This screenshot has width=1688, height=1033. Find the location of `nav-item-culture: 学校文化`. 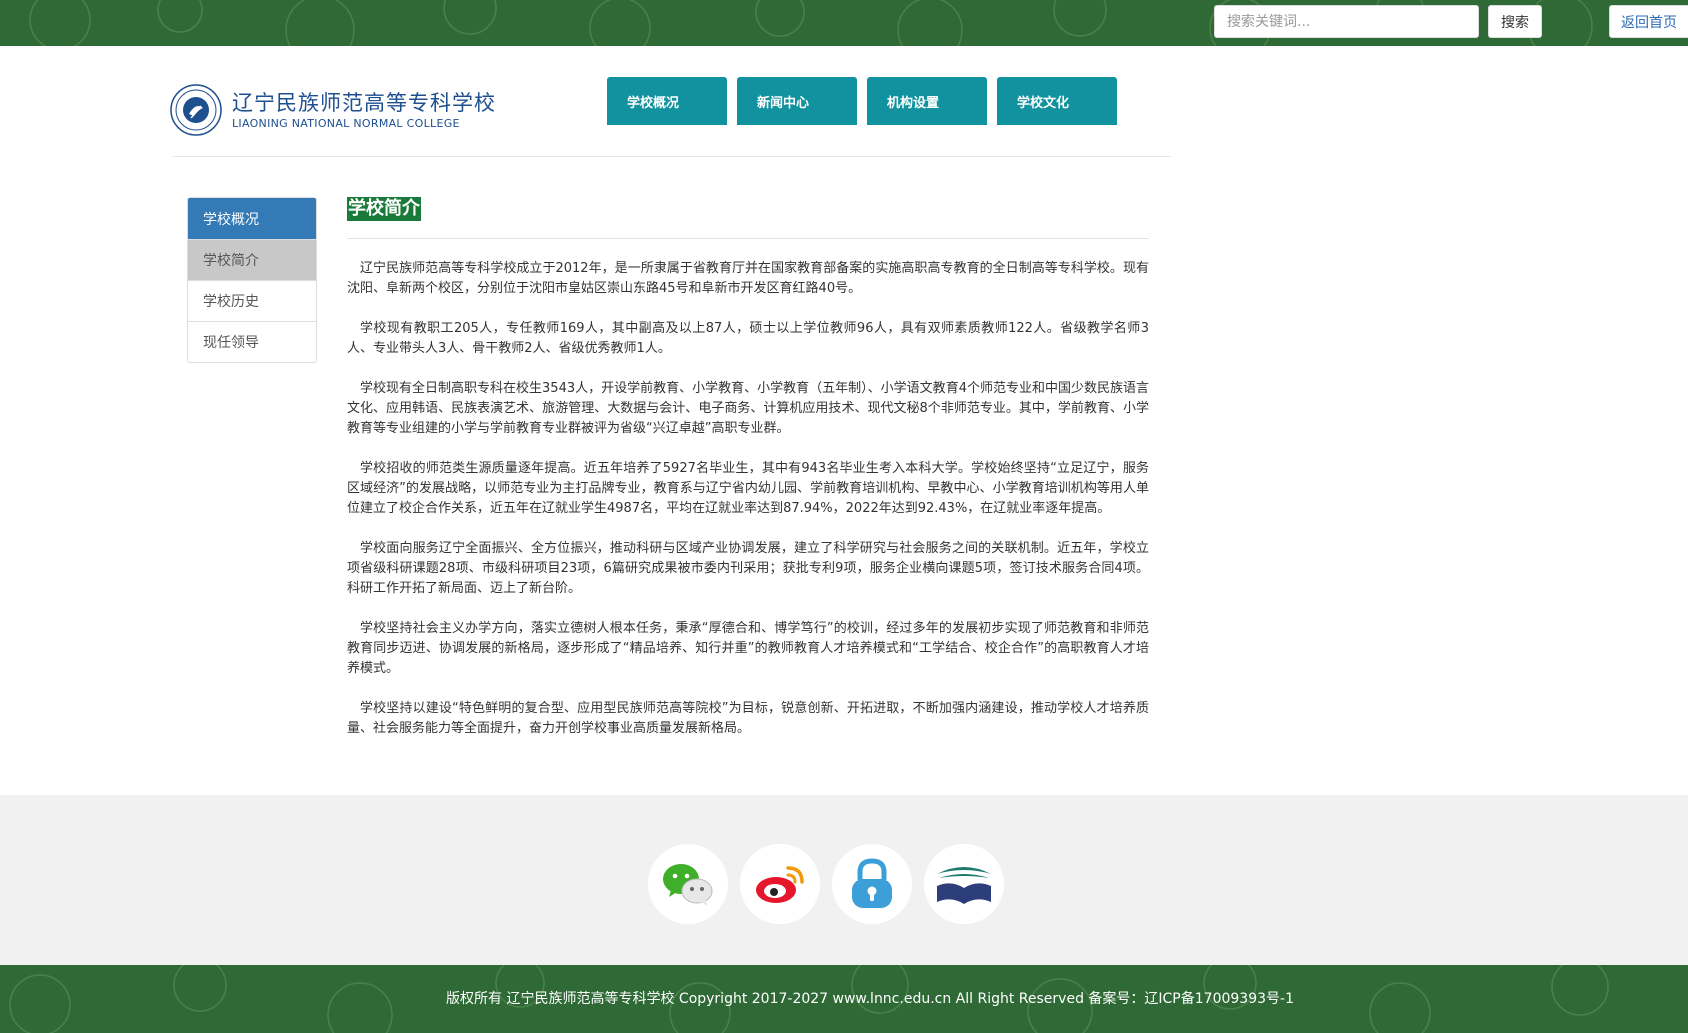

nav-item-culture: 学校文化 is located at coordinates (1057, 101).